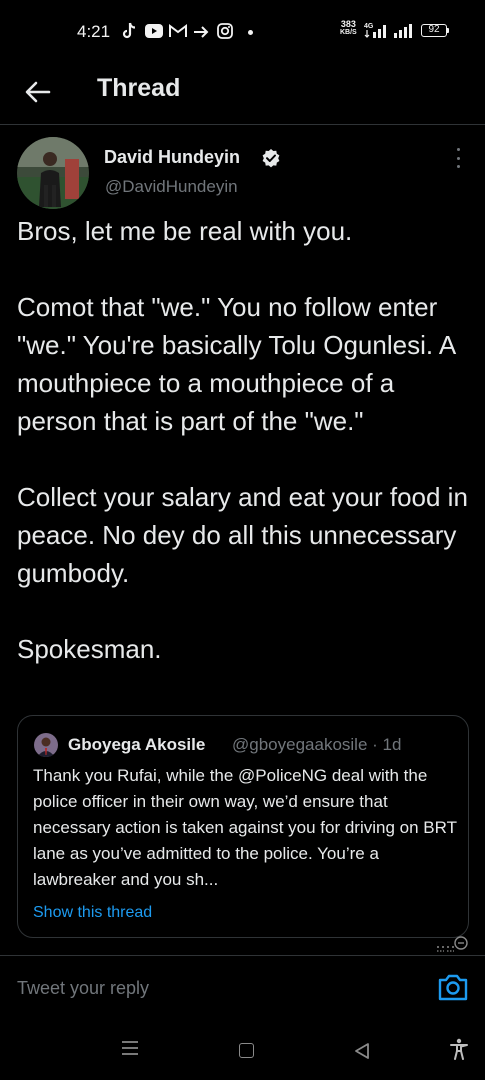  What do you see at coordinates (94, 31) in the screenshot?
I see `status-time: 4:21` at bounding box center [94, 31].